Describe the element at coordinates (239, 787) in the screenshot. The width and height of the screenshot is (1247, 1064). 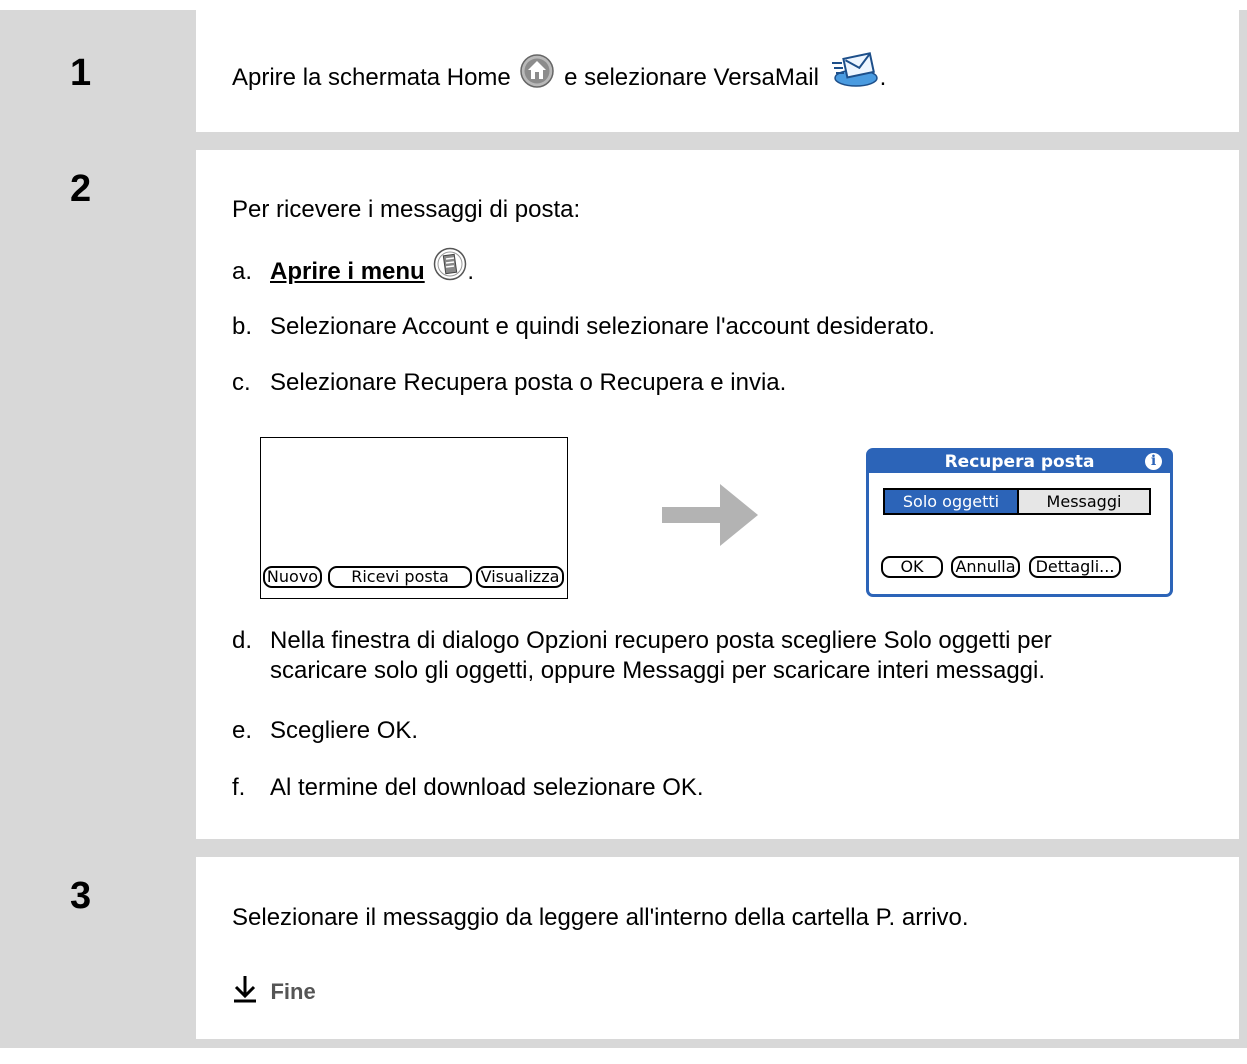
I see `item-label-f: f.` at that location.